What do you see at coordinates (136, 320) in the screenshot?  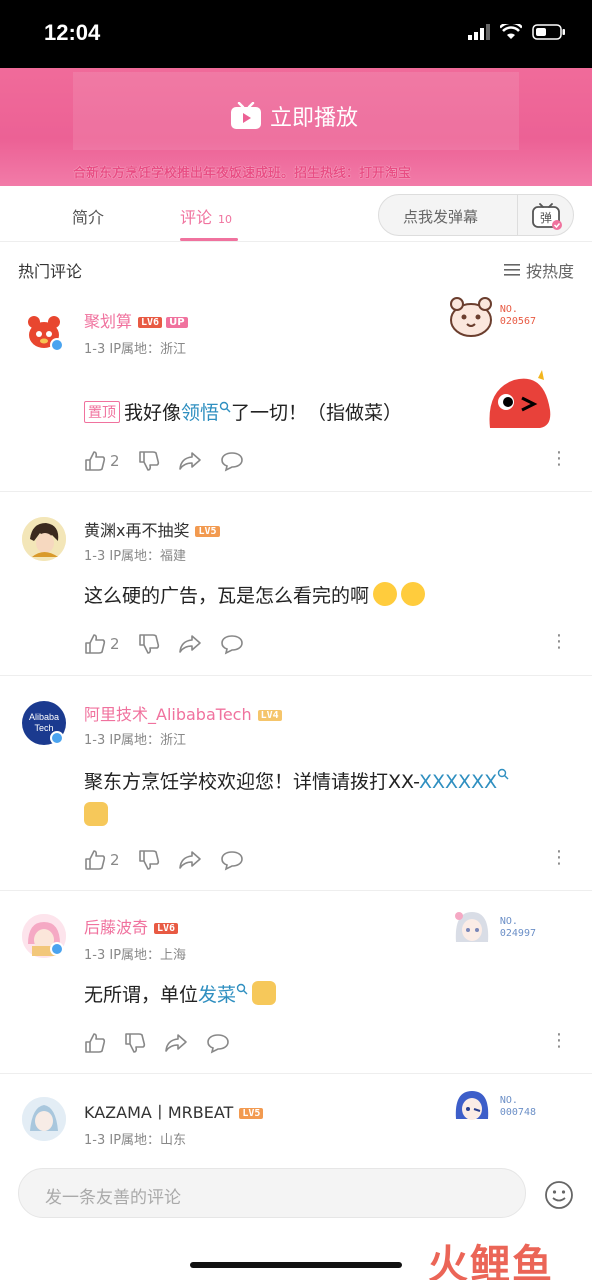 I see `username: 聚划算 LV6 UP` at bounding box center [136, 320].